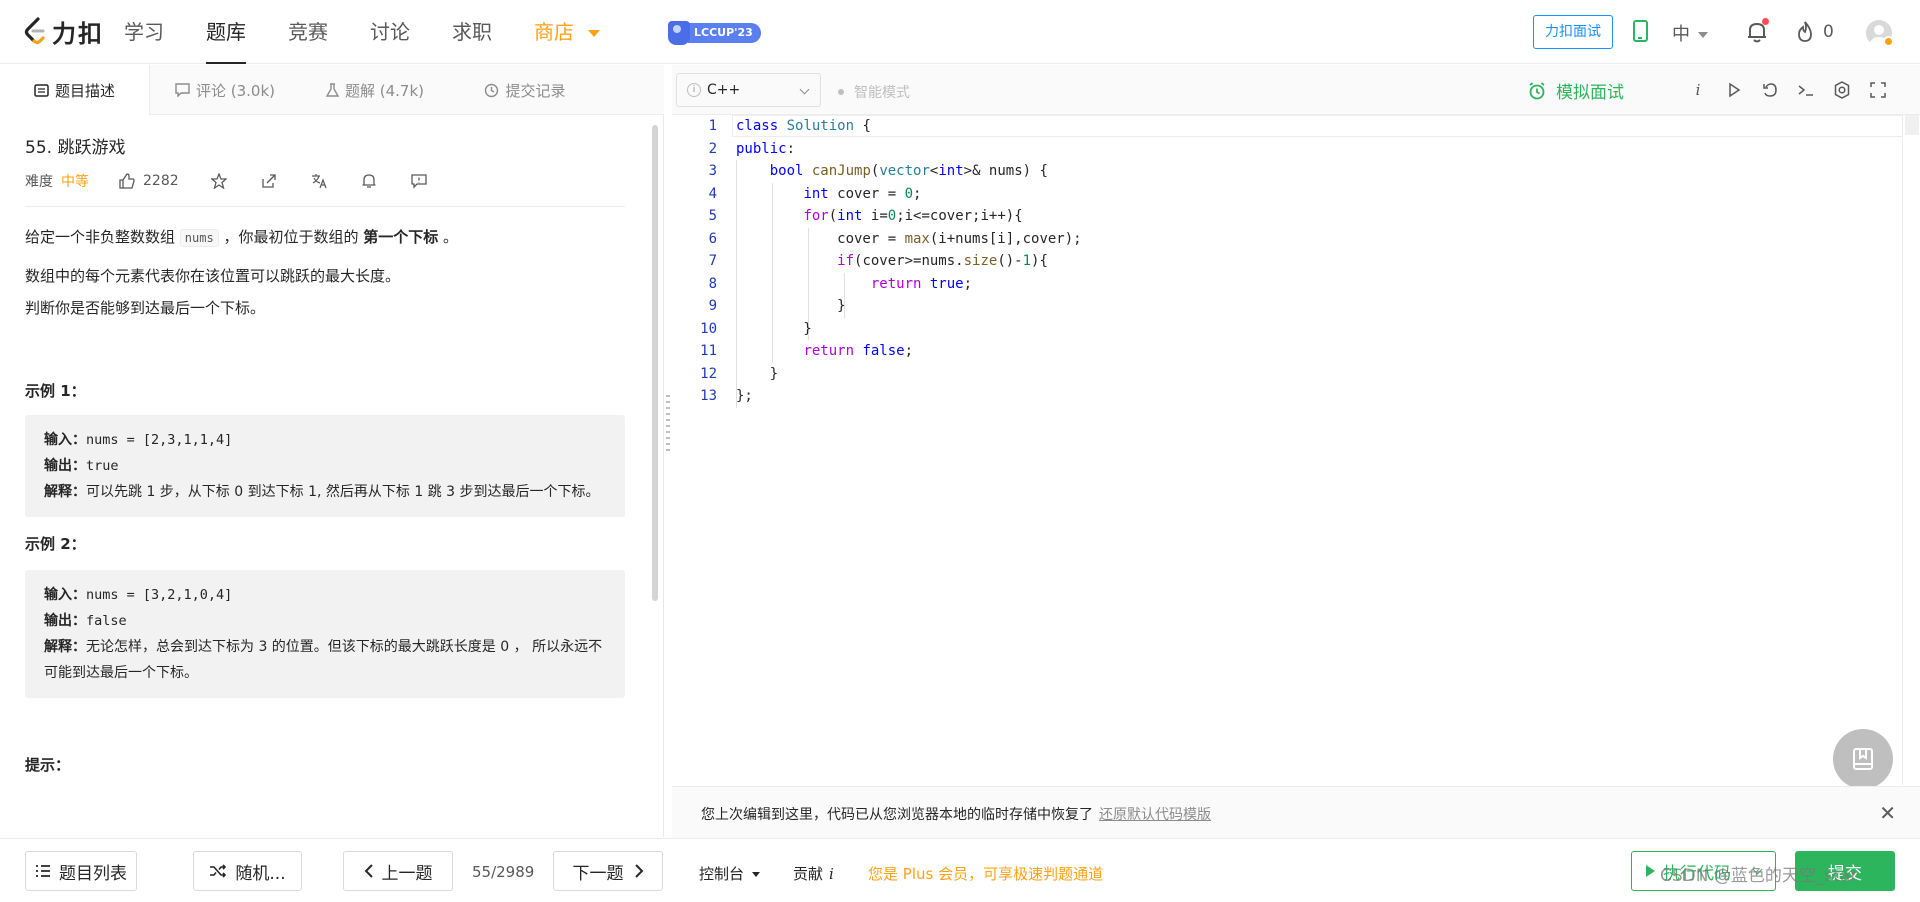  I want to click on streak-count: 0, so click(1828, 32).